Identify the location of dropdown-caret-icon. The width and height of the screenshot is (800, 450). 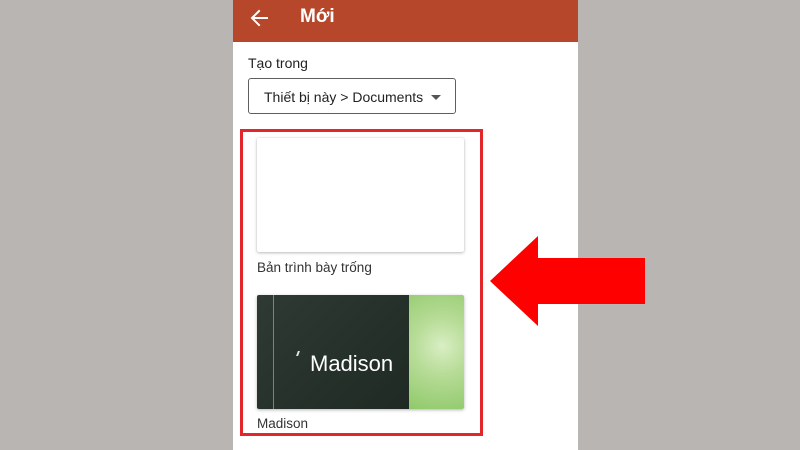
(436, 97).